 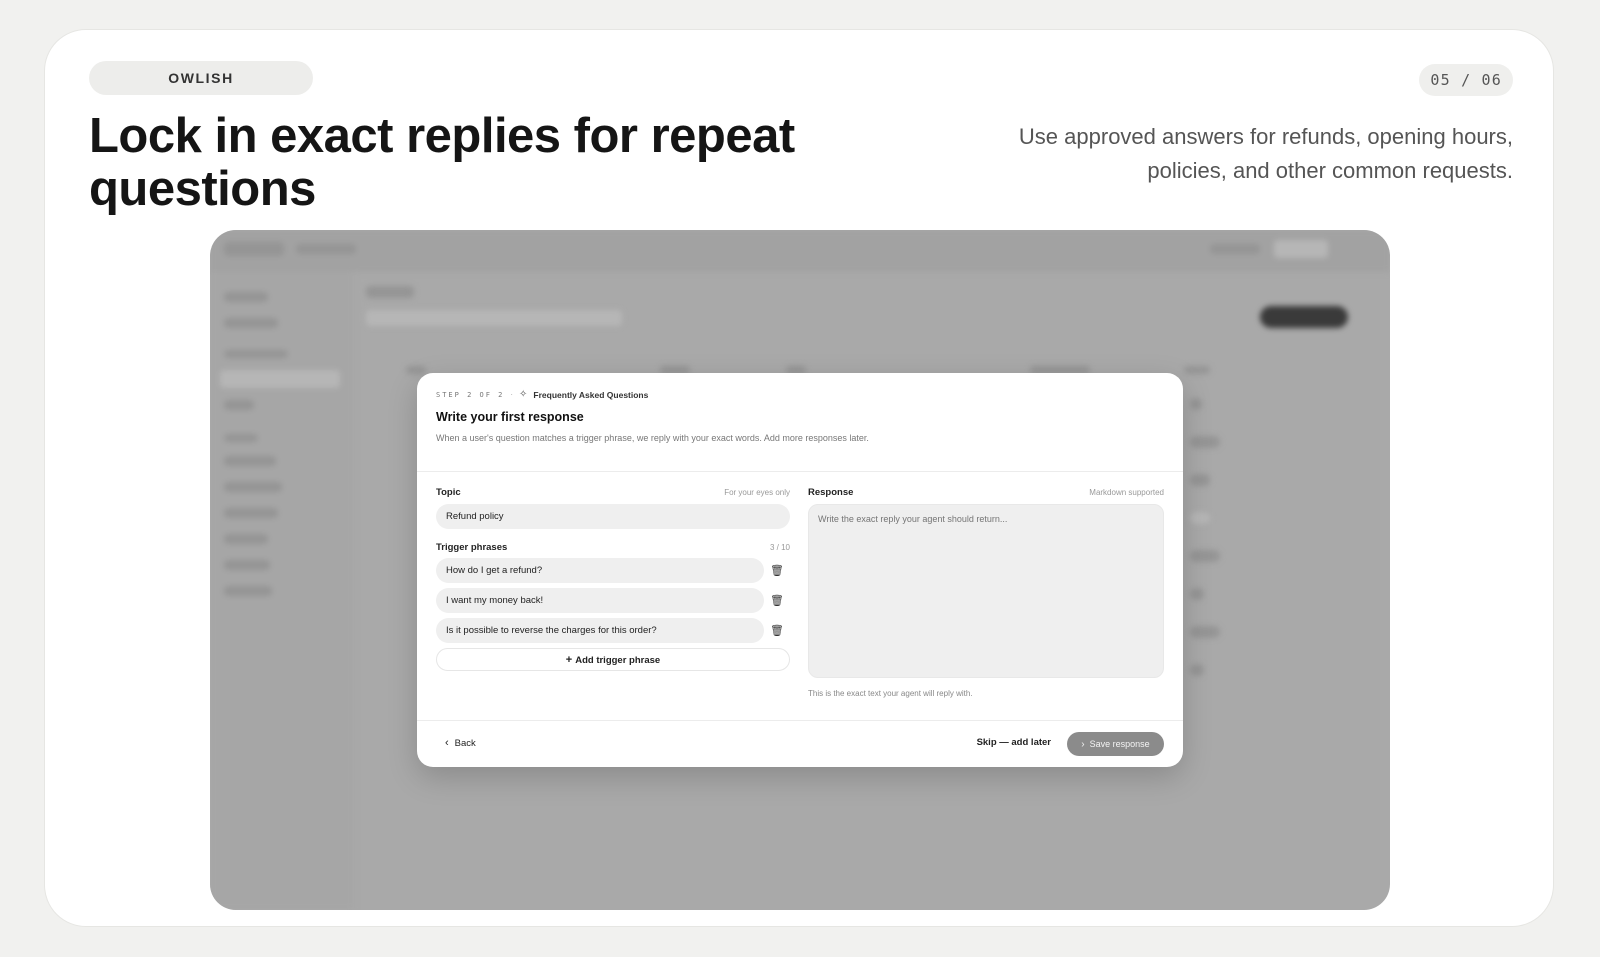 I want to click on modal-footer: ‹ Back Skip — add later › Save response, so click(x=800, y=743).